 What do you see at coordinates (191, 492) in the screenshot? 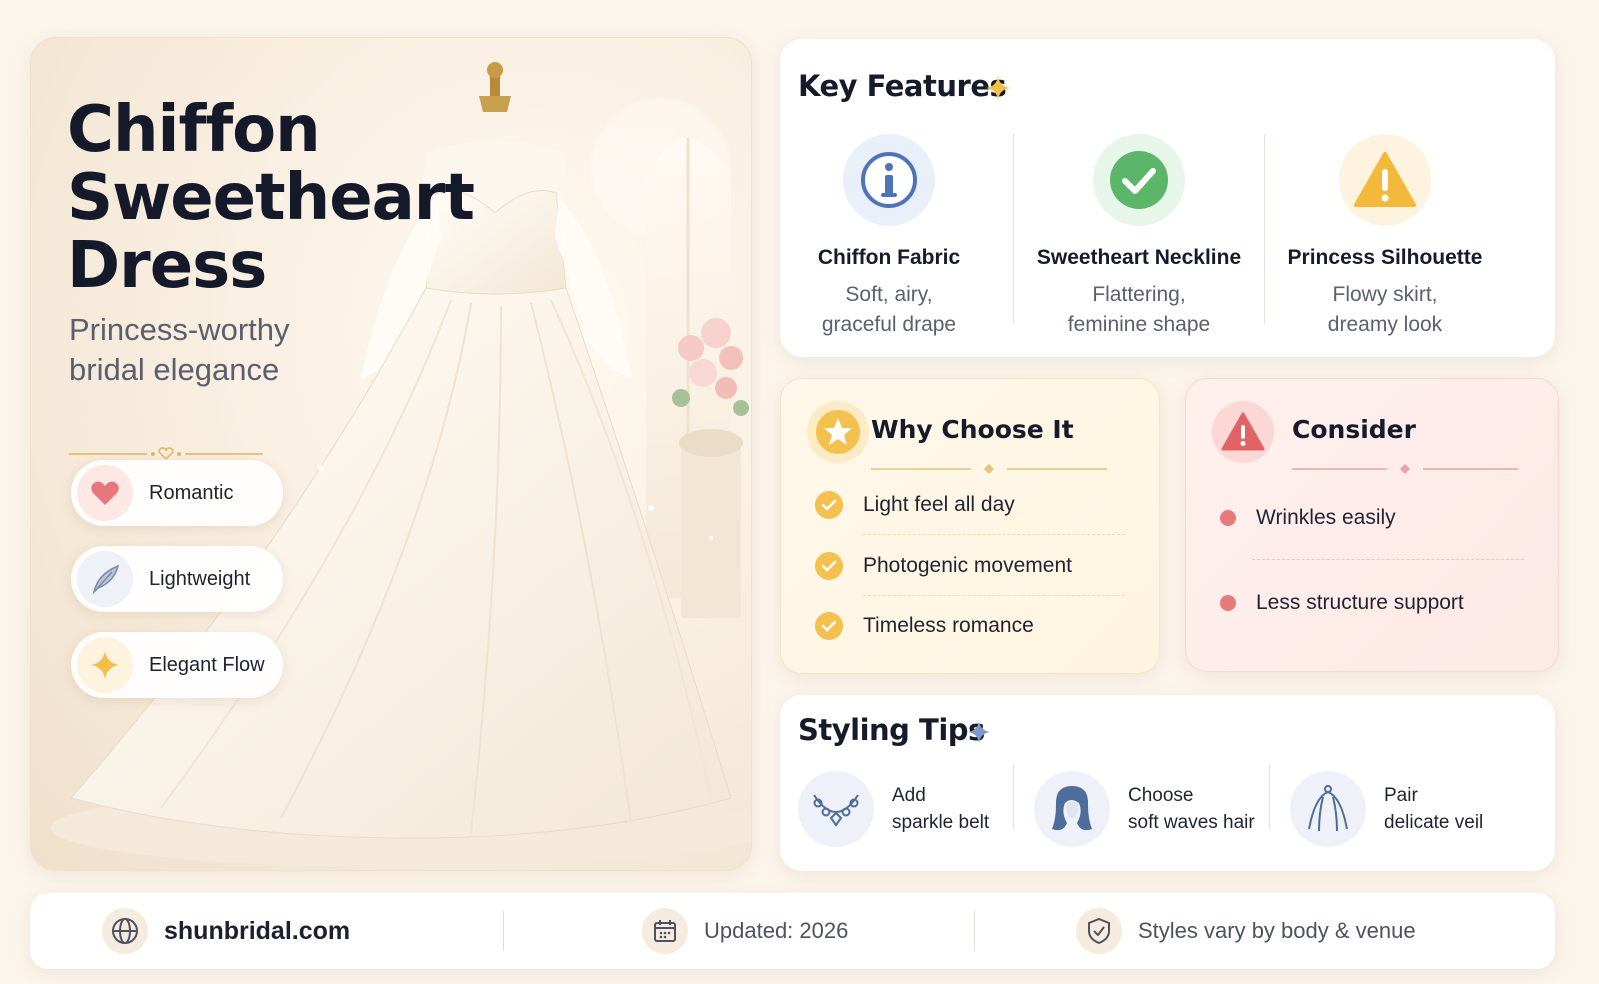
I see `tag-label: Romantic` at bounding box center [191, 492].